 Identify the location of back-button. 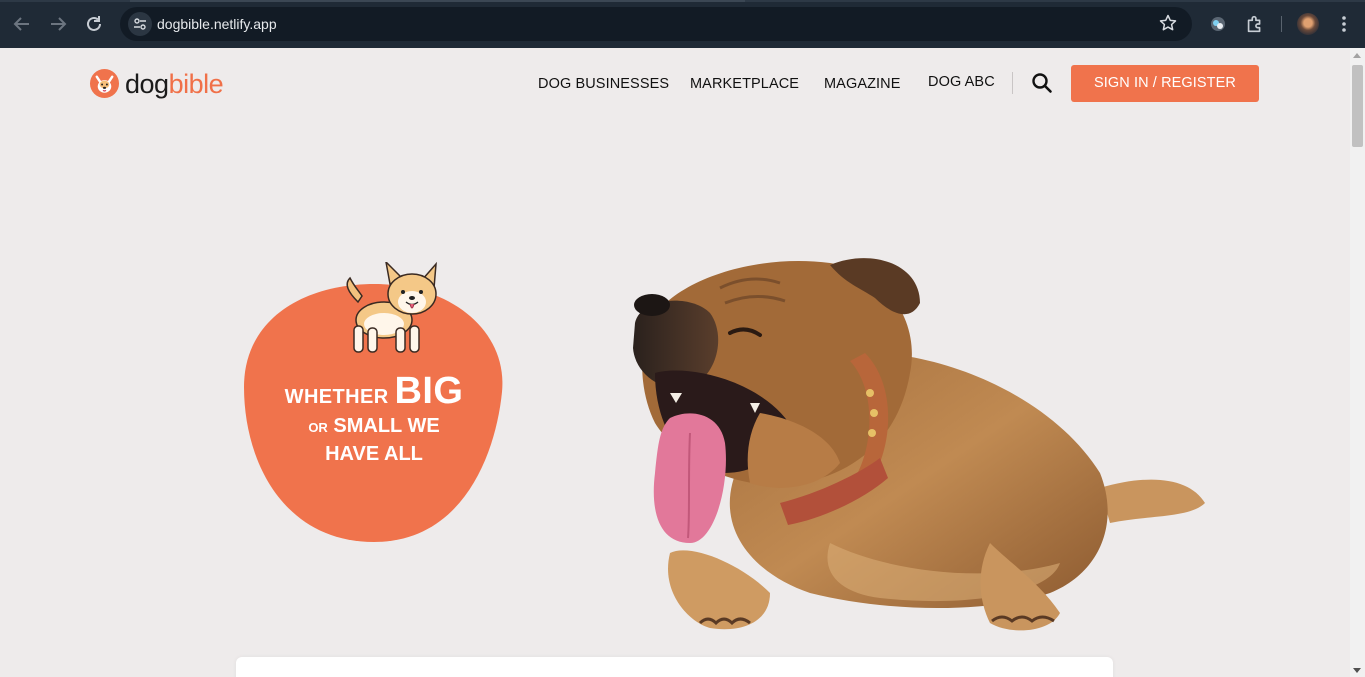
(22, 24).